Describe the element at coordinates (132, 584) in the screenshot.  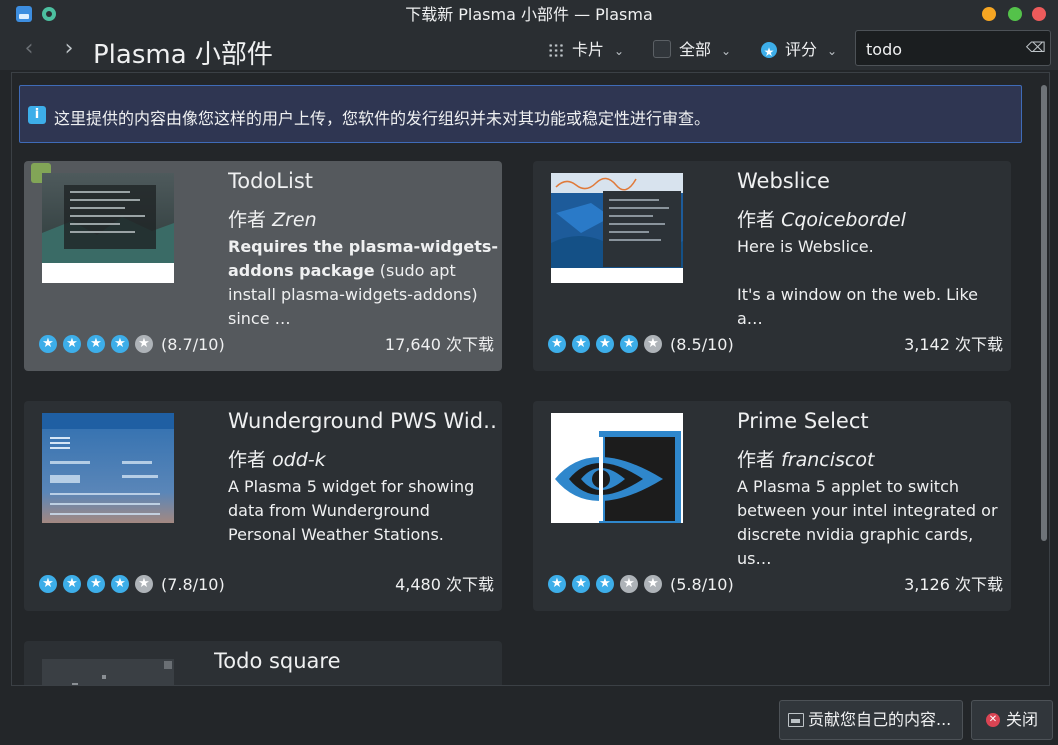
I see `rating: (7.8/10)` at that location.